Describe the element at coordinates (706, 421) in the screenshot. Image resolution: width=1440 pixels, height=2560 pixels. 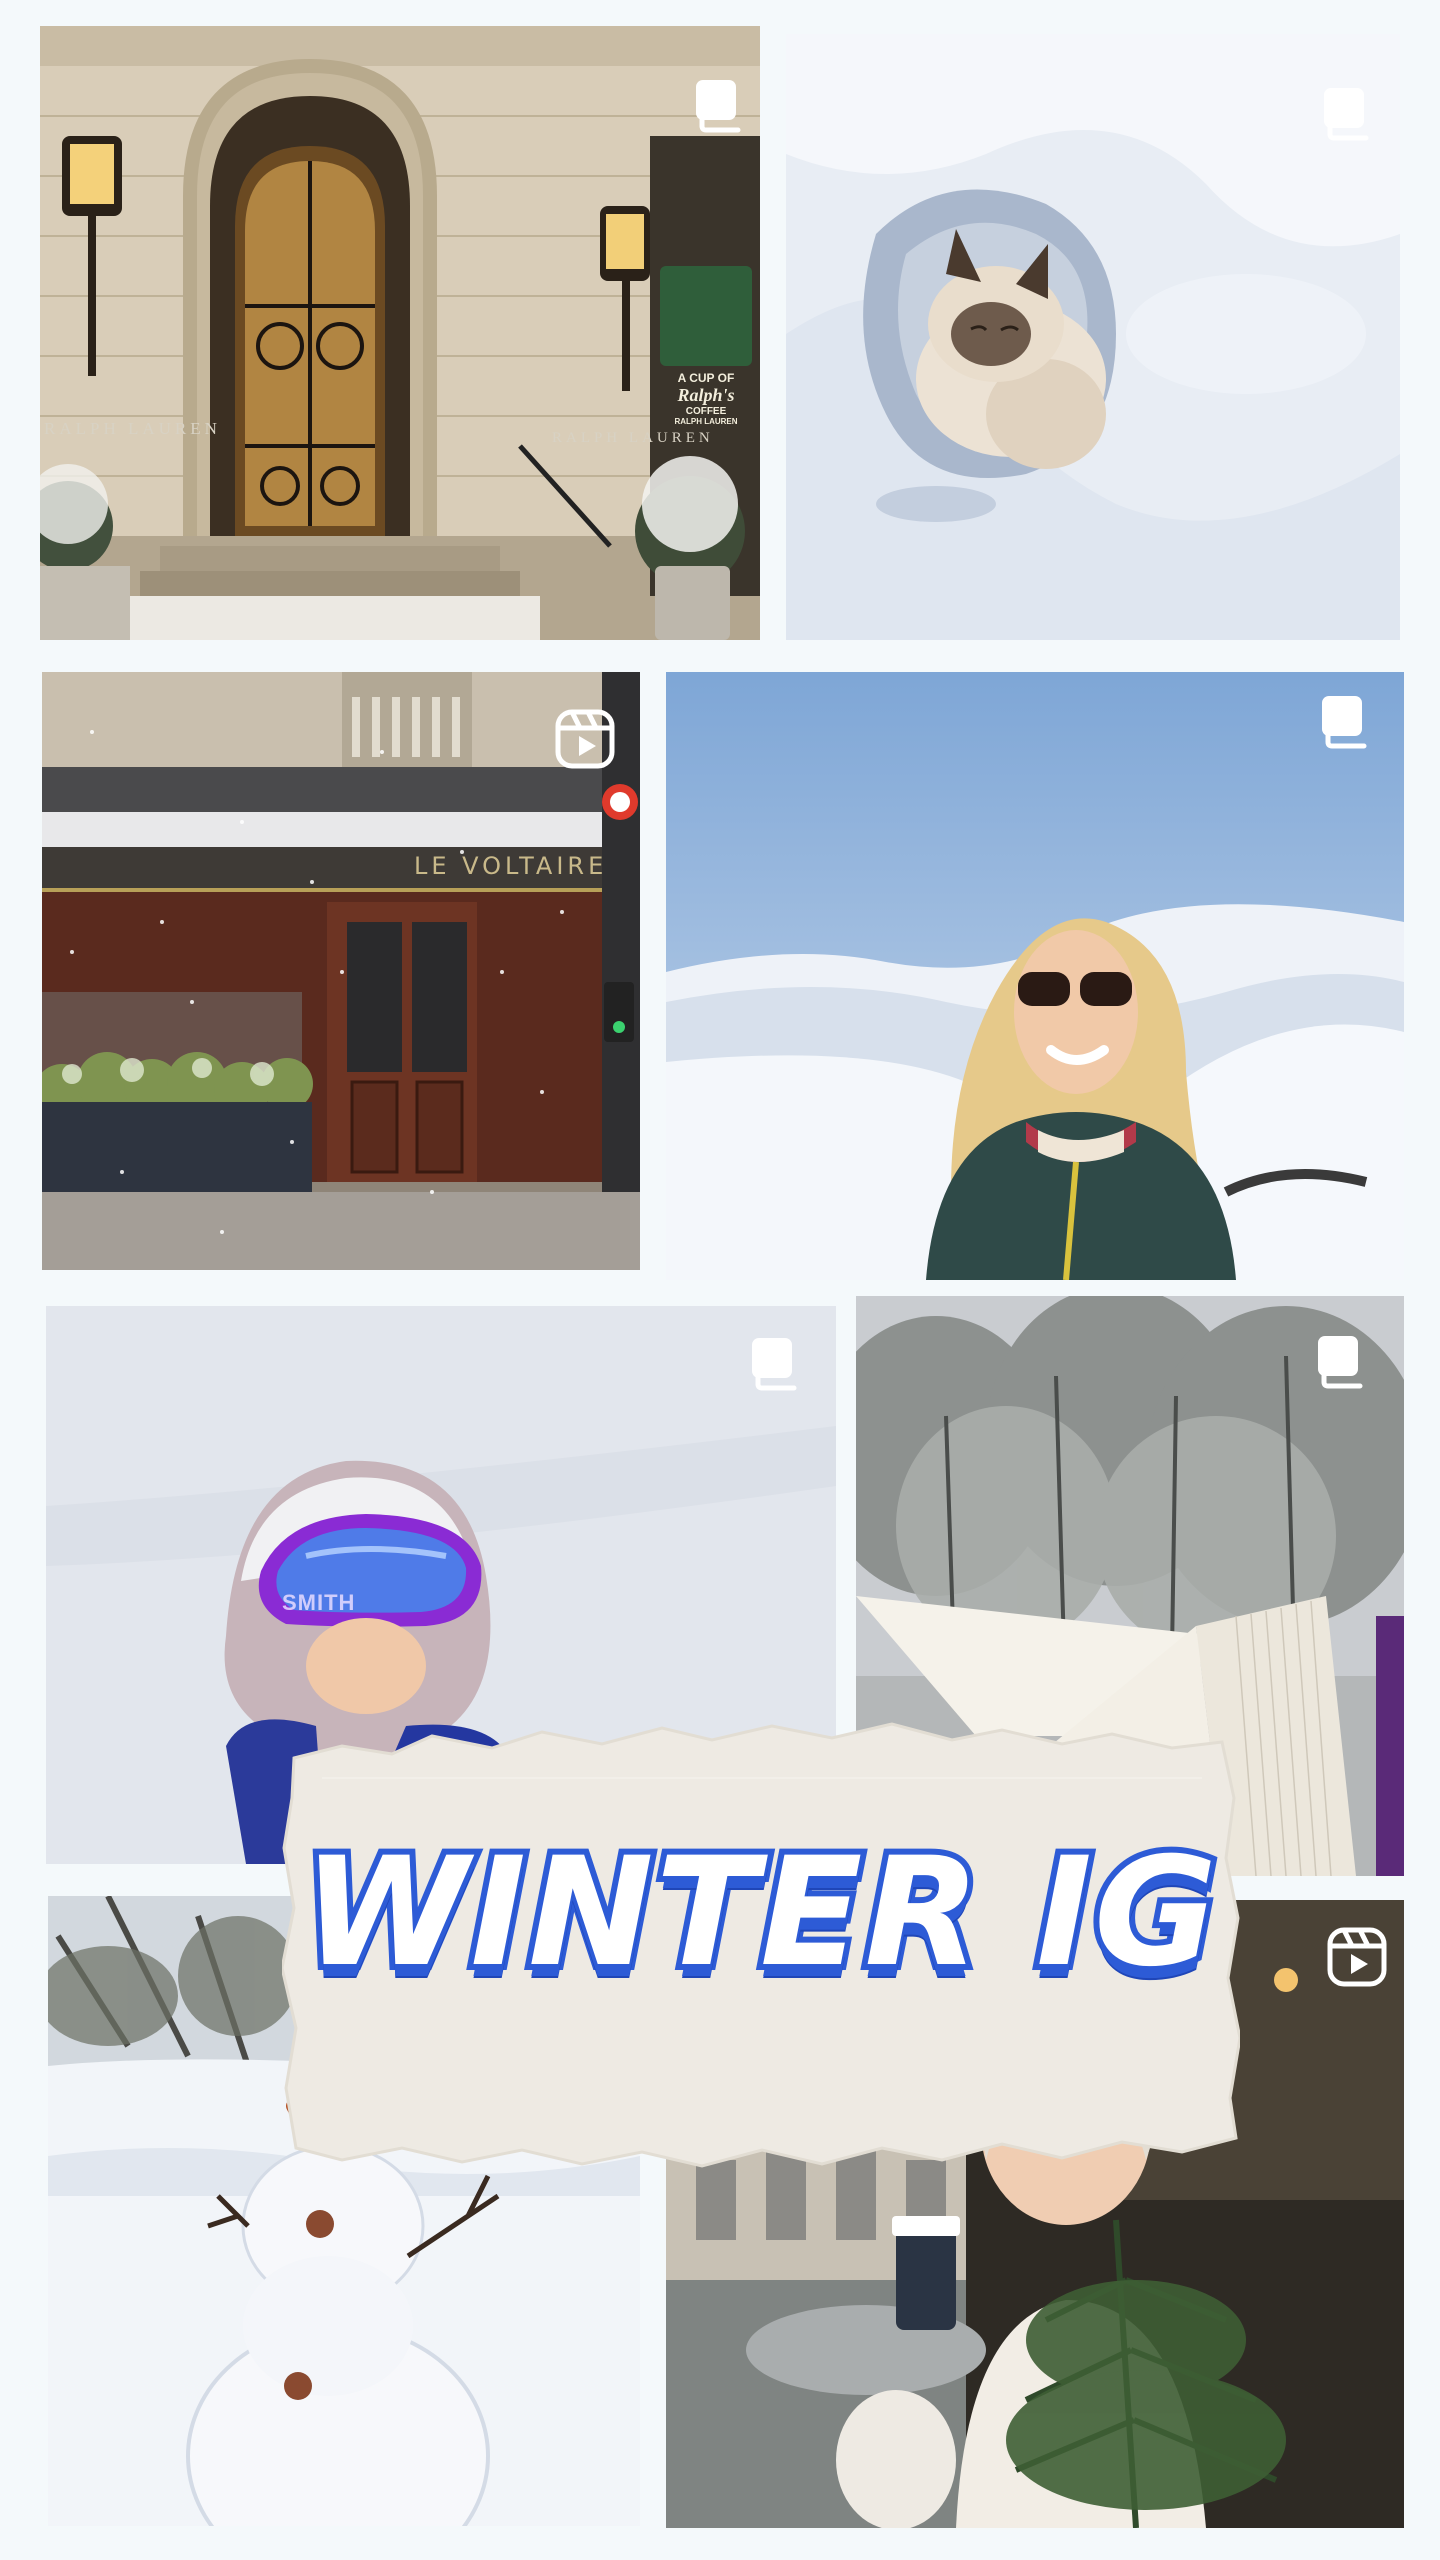
I see `cup-sign-line3: RALPH LAUREN` at that location.